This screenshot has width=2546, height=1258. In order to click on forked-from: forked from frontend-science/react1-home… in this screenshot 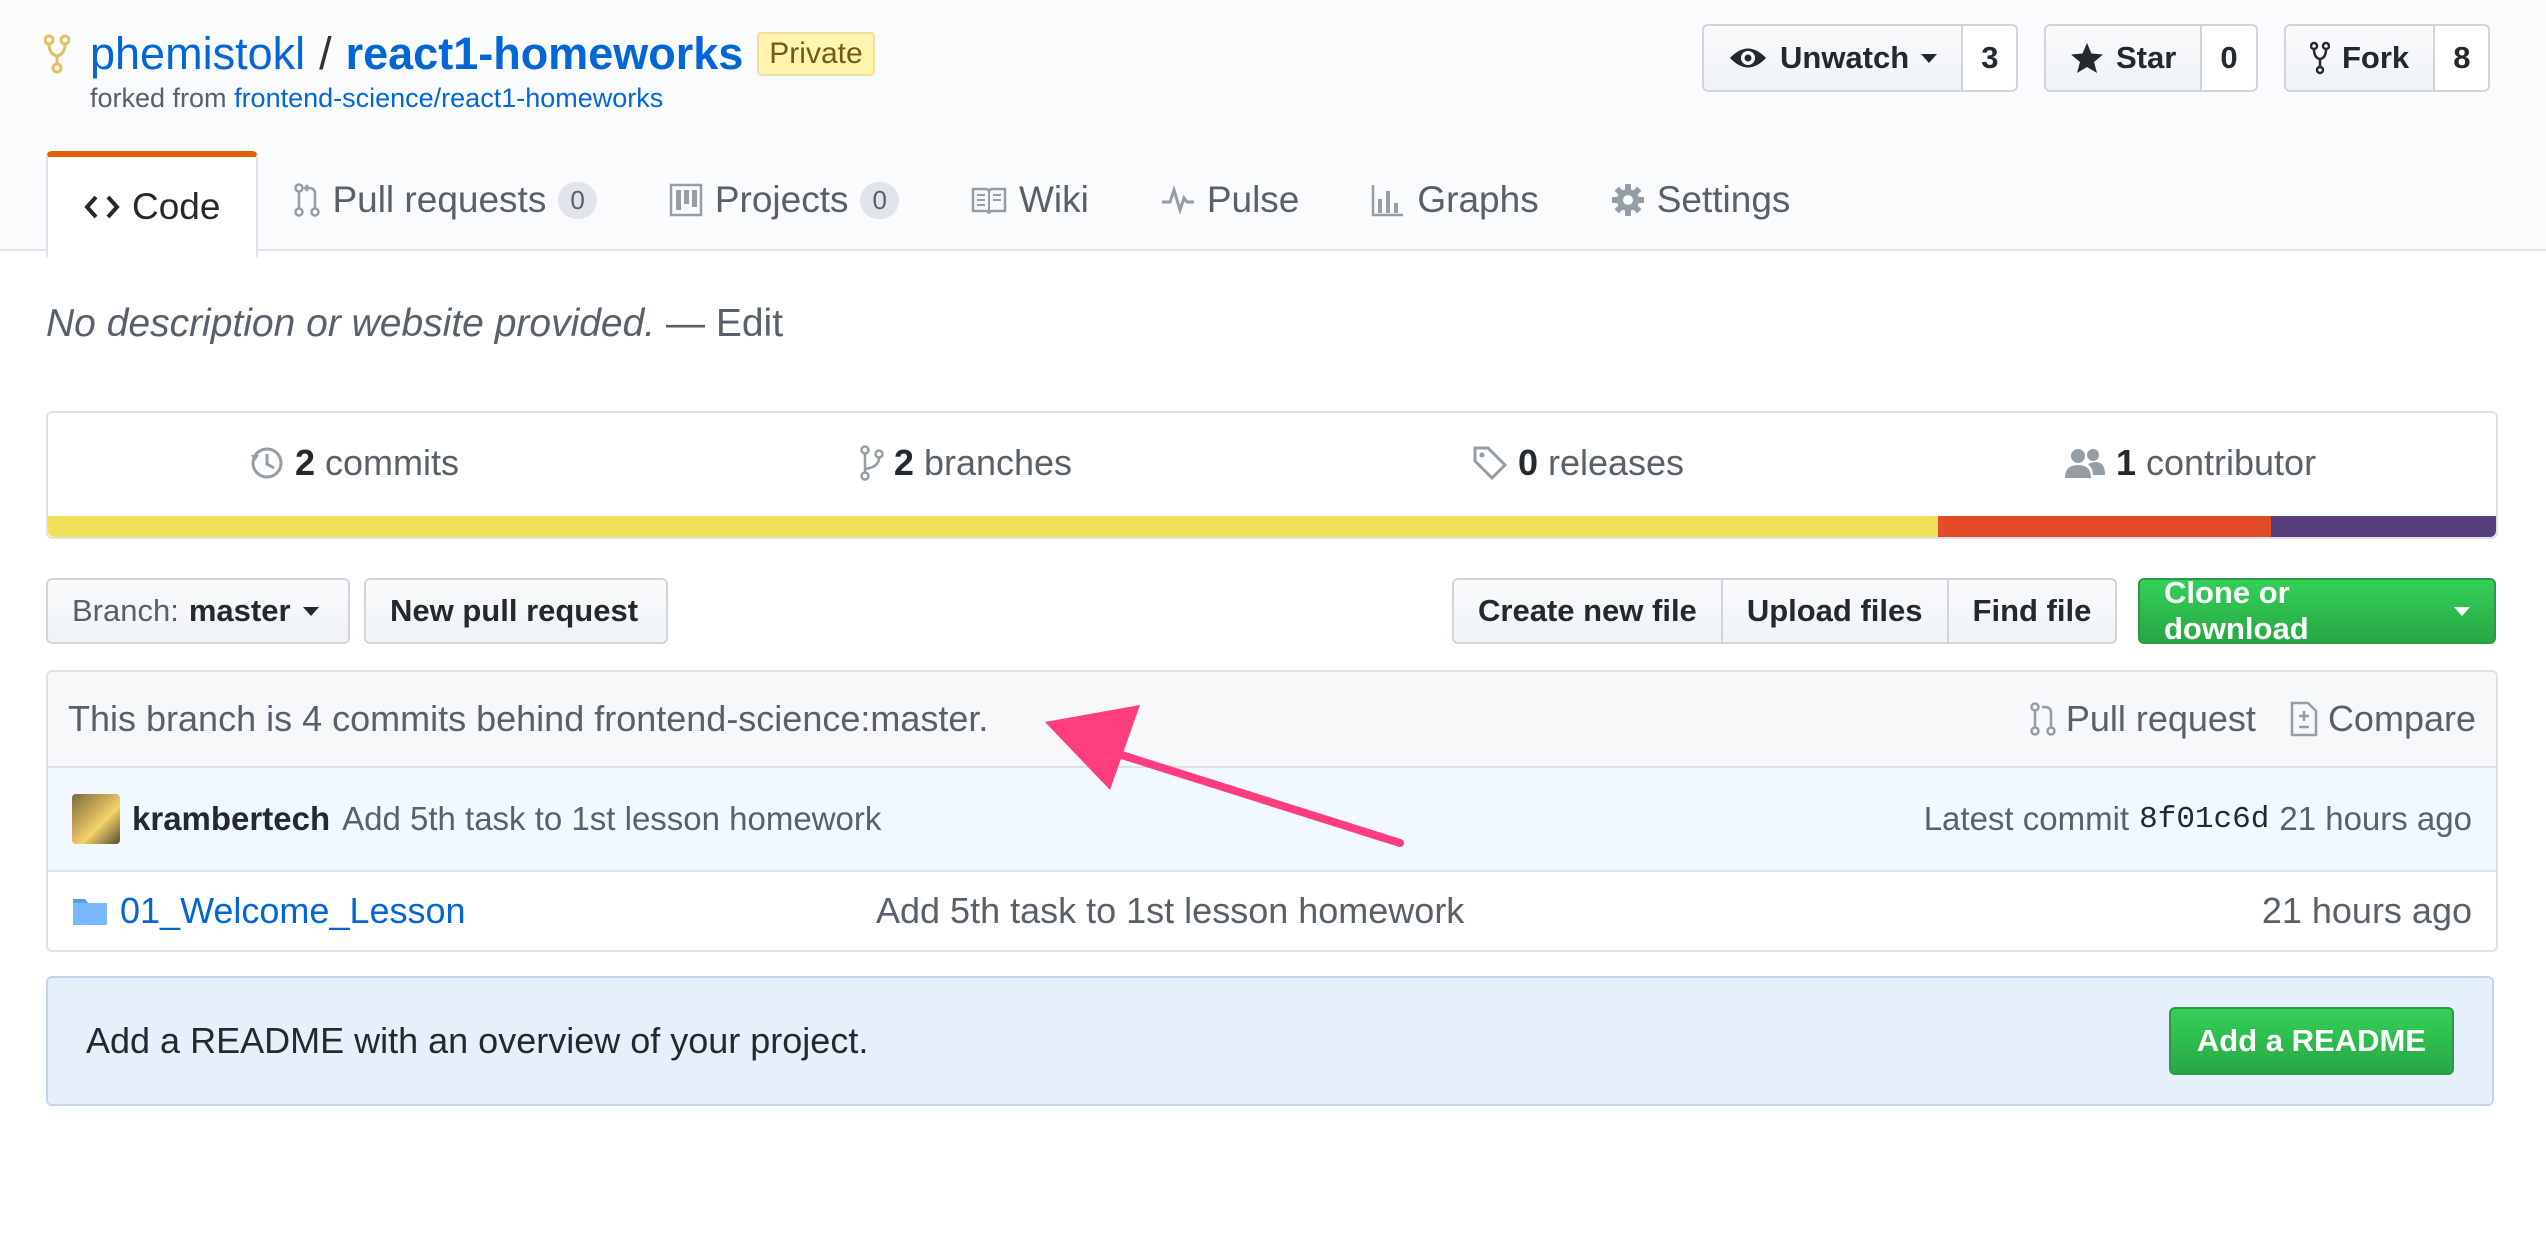, I will do `click(376, 98)`.